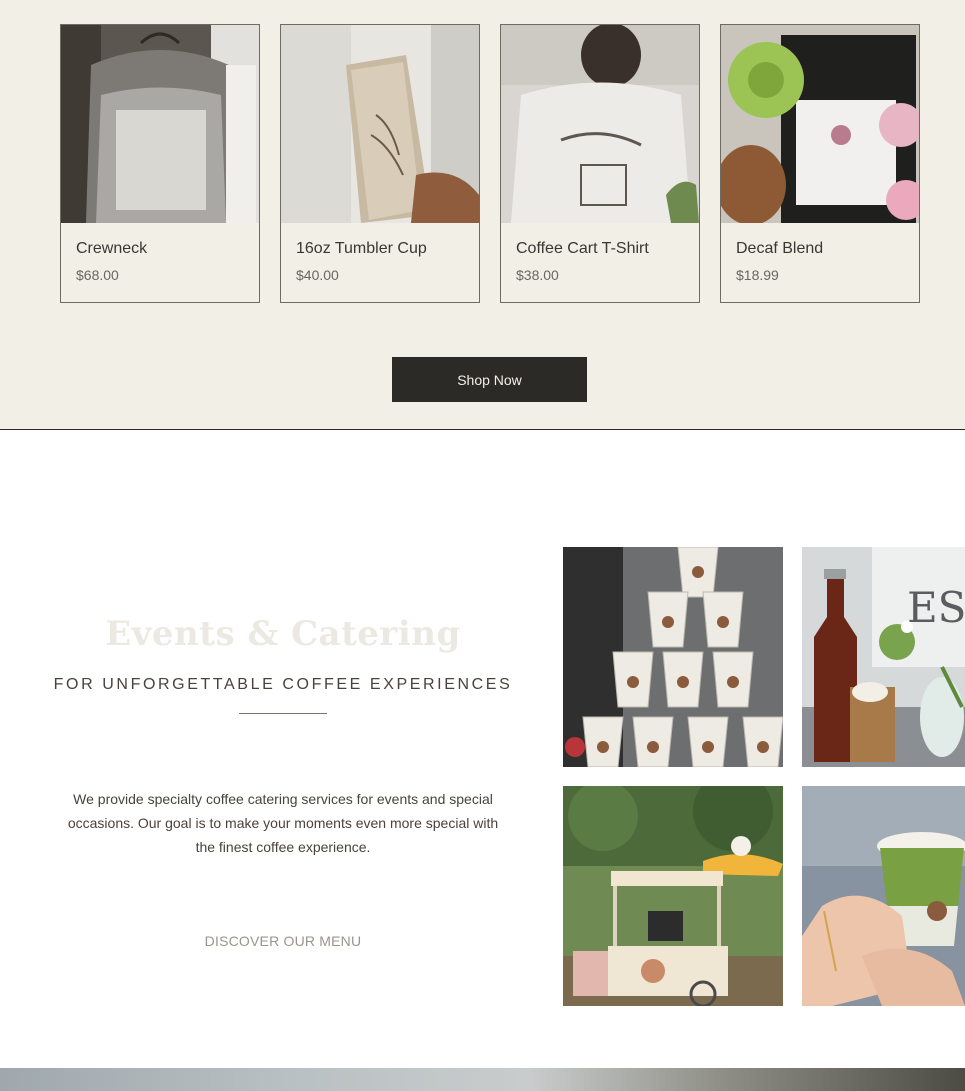 The width and height of the screenshot is (965, 1091). What do you see at coordinates (283, 941) in the screenshot?
I see `discover-menu-link: DISCOVER OUR MENU` at bounding box center [283, 941].